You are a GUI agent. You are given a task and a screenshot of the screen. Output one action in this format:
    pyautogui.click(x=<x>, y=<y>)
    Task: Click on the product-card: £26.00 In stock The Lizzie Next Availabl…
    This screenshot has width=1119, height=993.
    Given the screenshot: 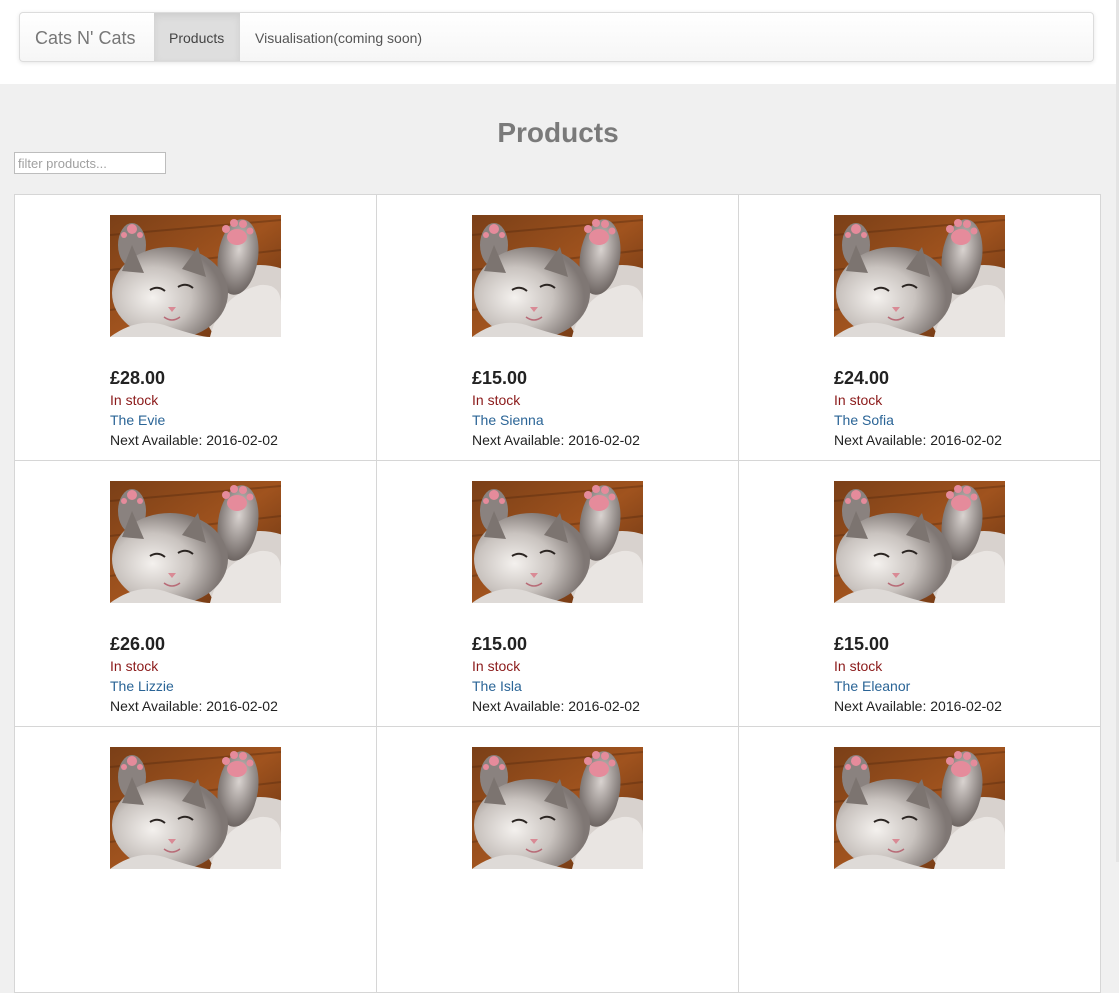 What is the action you would take?
    pyautogui.click(x=196, y=594)
    